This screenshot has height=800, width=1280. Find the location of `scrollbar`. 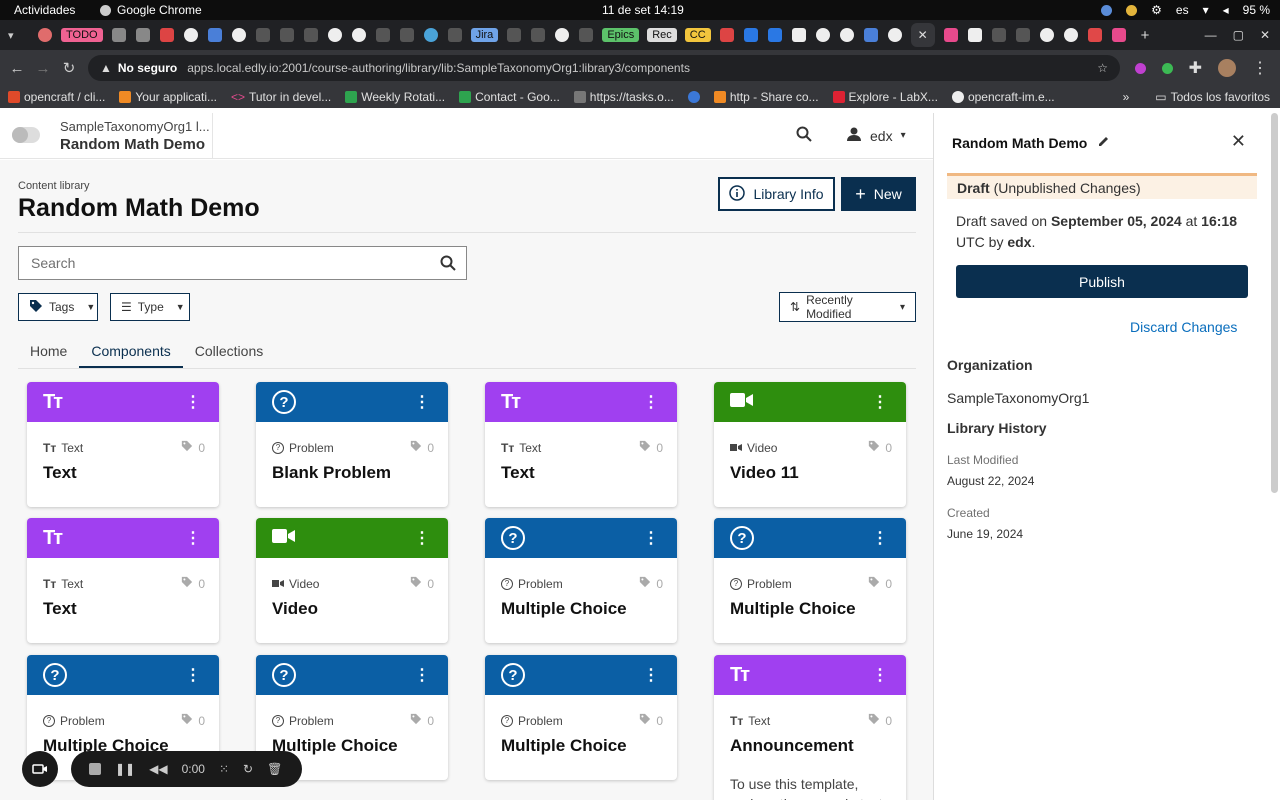

scrollbar is located at coordinates (1274, 303).